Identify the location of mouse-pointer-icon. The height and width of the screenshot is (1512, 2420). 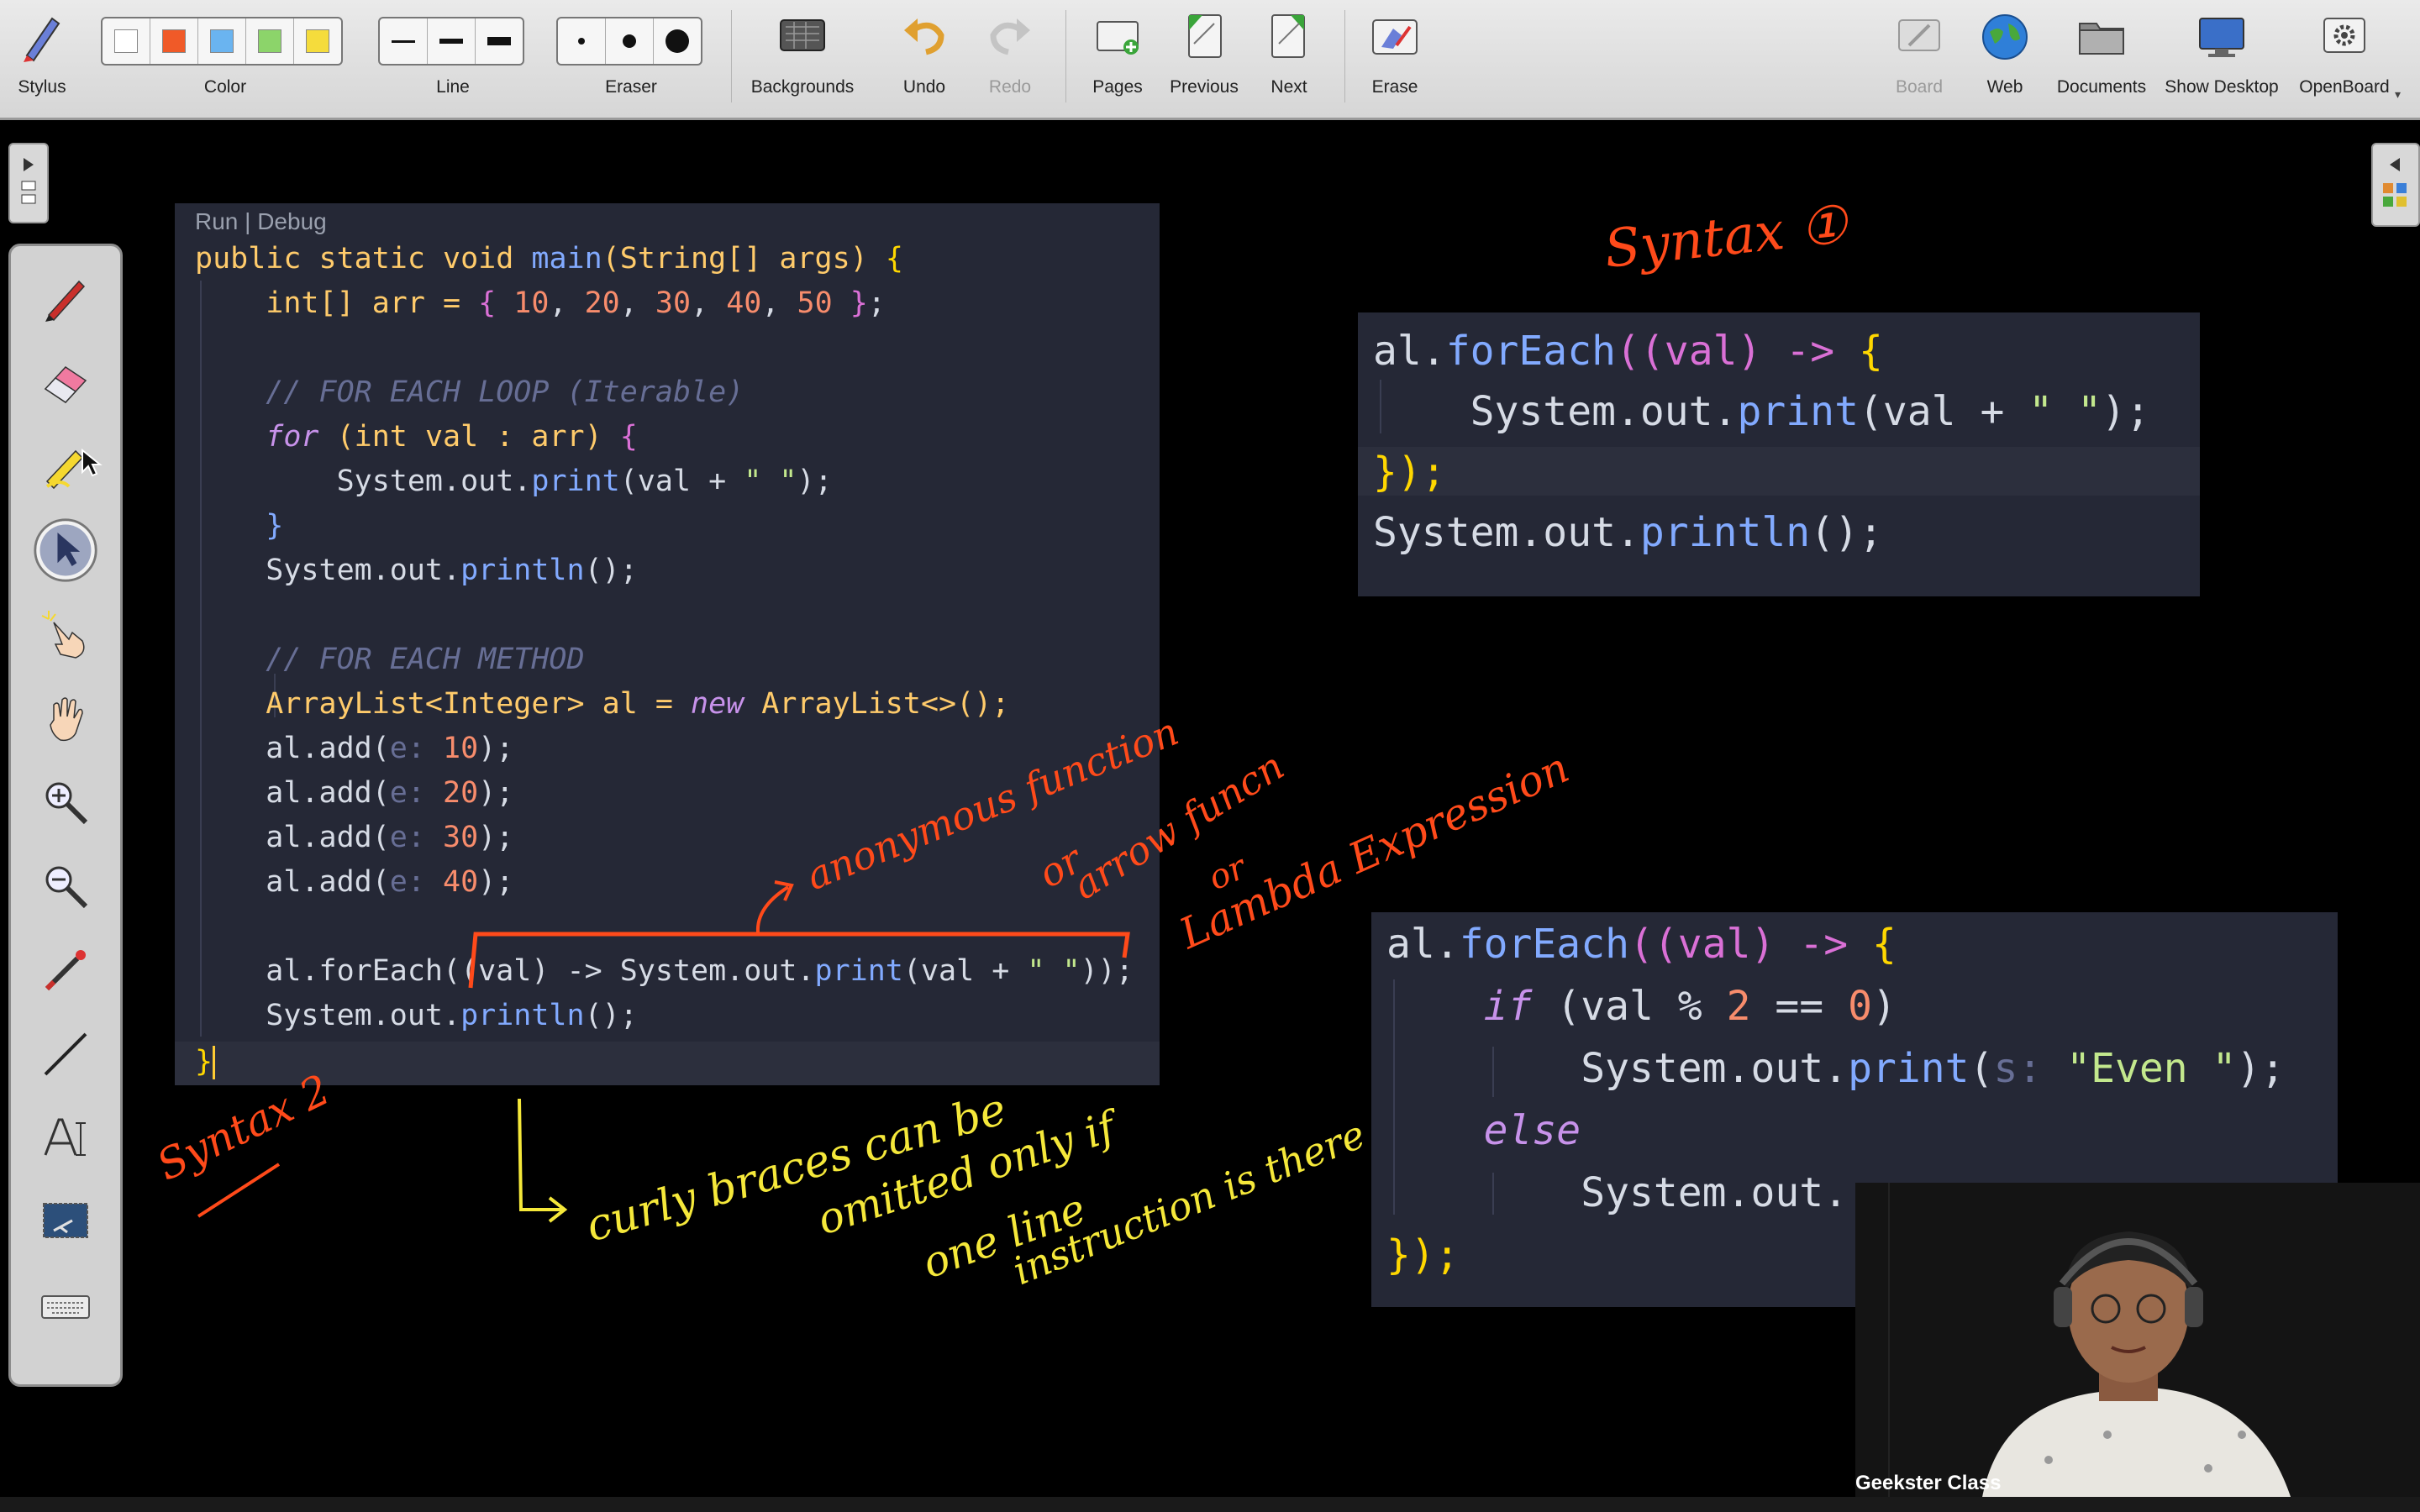
(92, 463).